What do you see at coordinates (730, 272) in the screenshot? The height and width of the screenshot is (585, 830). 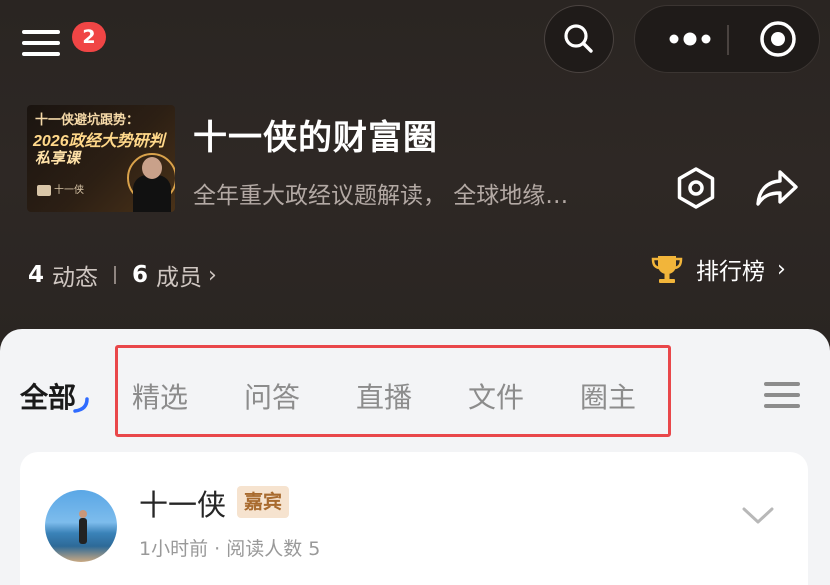 I see `leaderboard-label: 排行榜` at bounding box center [730, 272].